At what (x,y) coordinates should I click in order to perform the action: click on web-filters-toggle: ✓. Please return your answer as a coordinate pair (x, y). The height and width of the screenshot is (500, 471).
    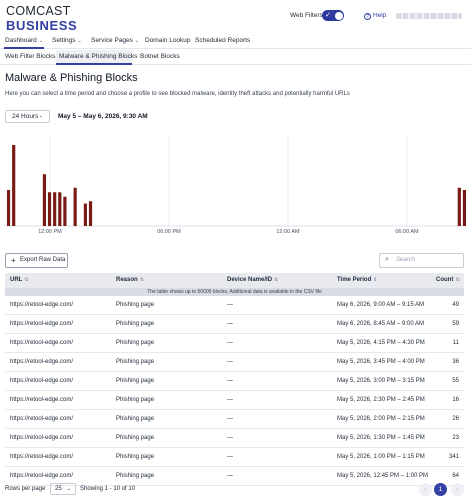
    Looking at the image, I should click on (333, 15).